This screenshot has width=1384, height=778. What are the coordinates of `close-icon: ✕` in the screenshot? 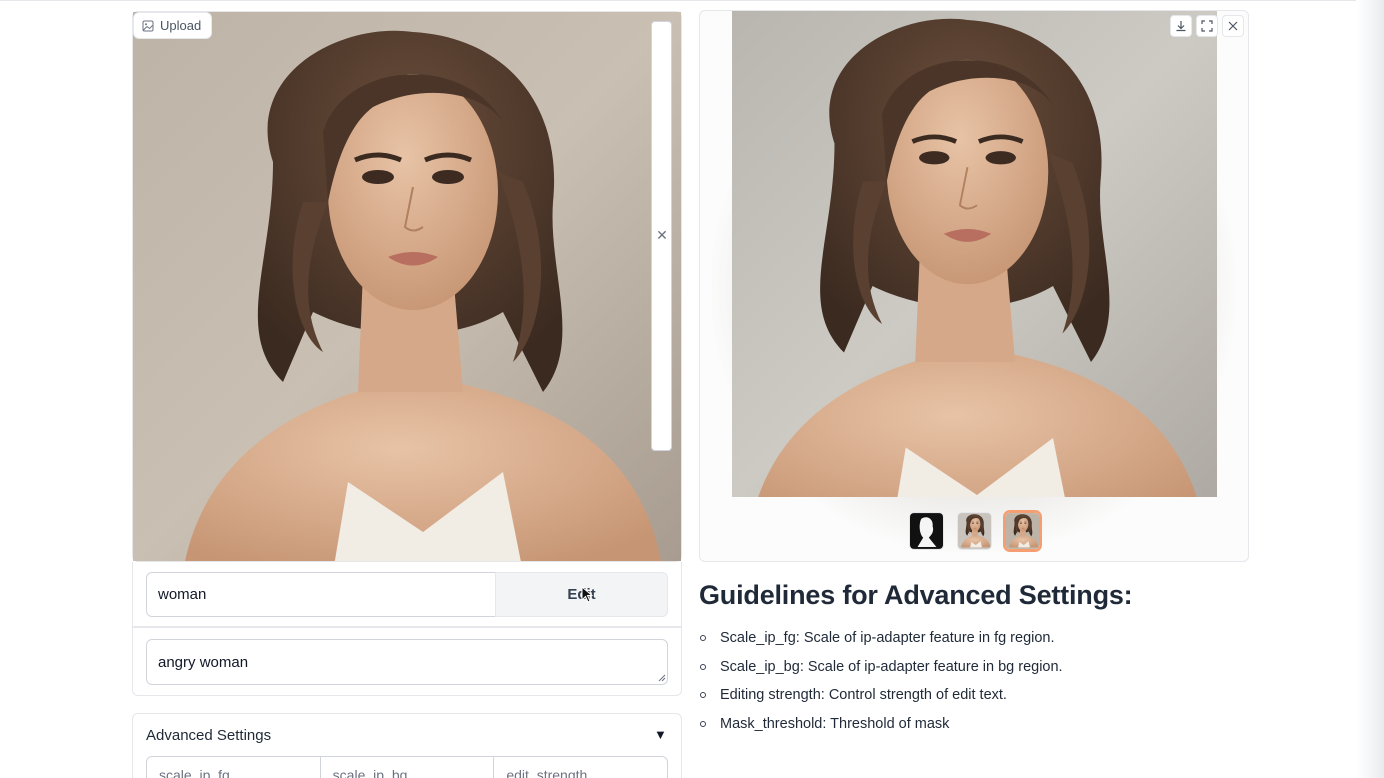 It's located at (662, 235).